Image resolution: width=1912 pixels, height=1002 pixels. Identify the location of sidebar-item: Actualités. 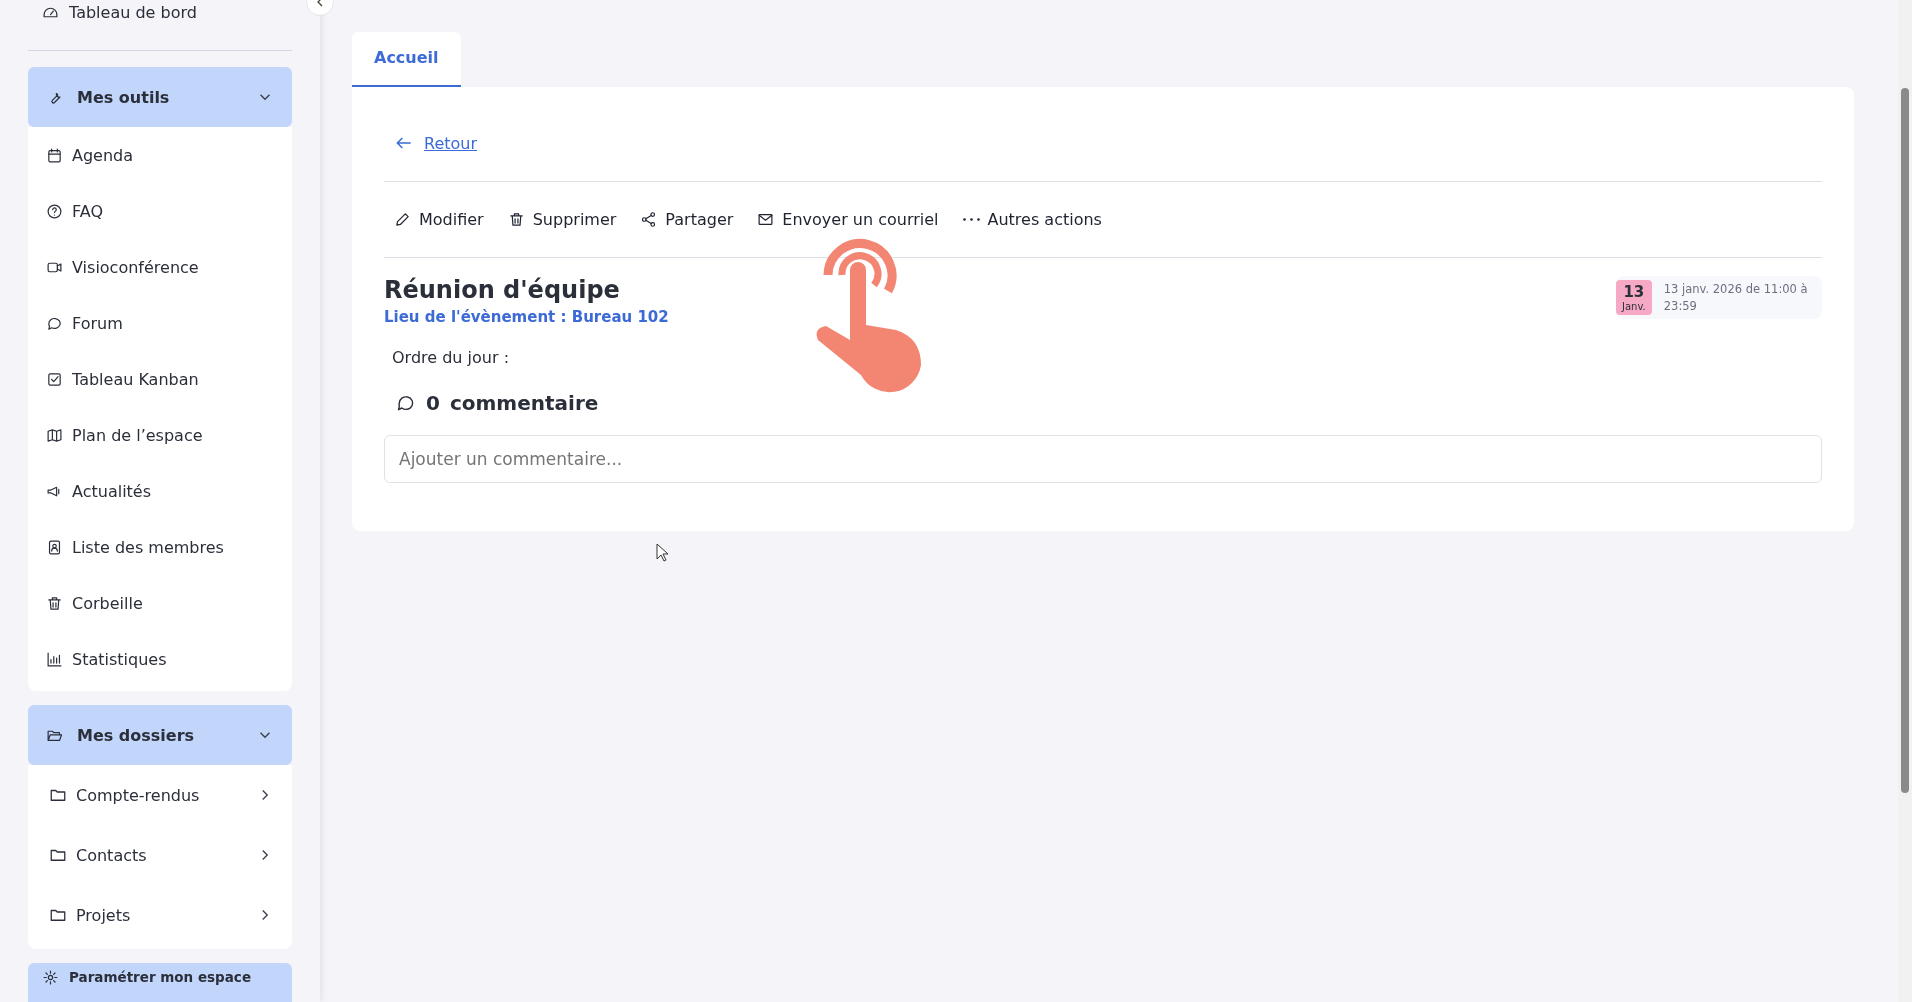
(160, 491).